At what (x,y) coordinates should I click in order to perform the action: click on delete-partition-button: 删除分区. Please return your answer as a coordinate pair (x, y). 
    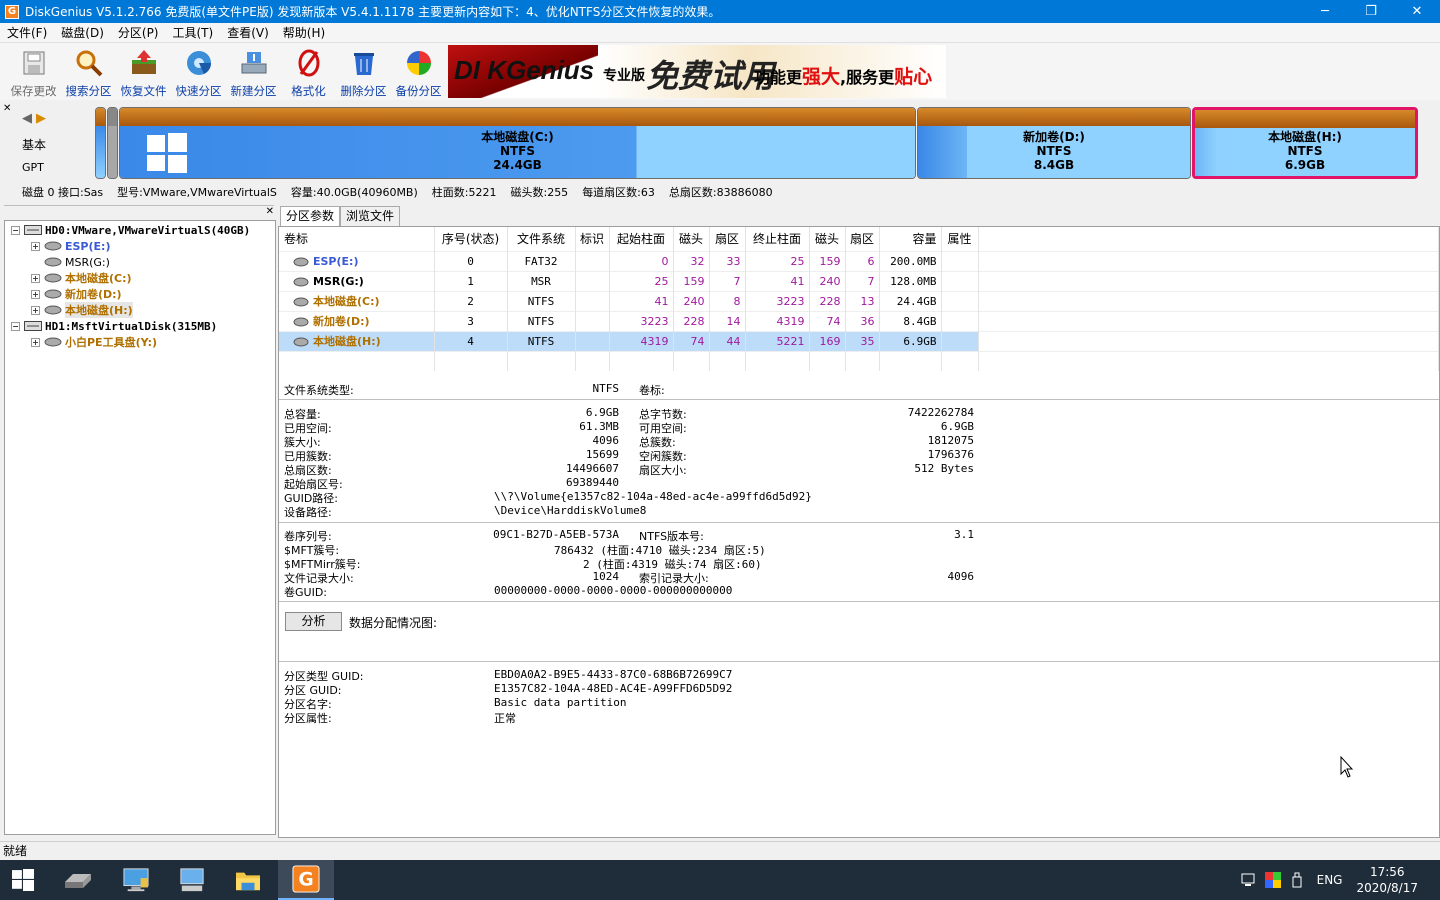
    Looking at the image, I should click on (363, 71).